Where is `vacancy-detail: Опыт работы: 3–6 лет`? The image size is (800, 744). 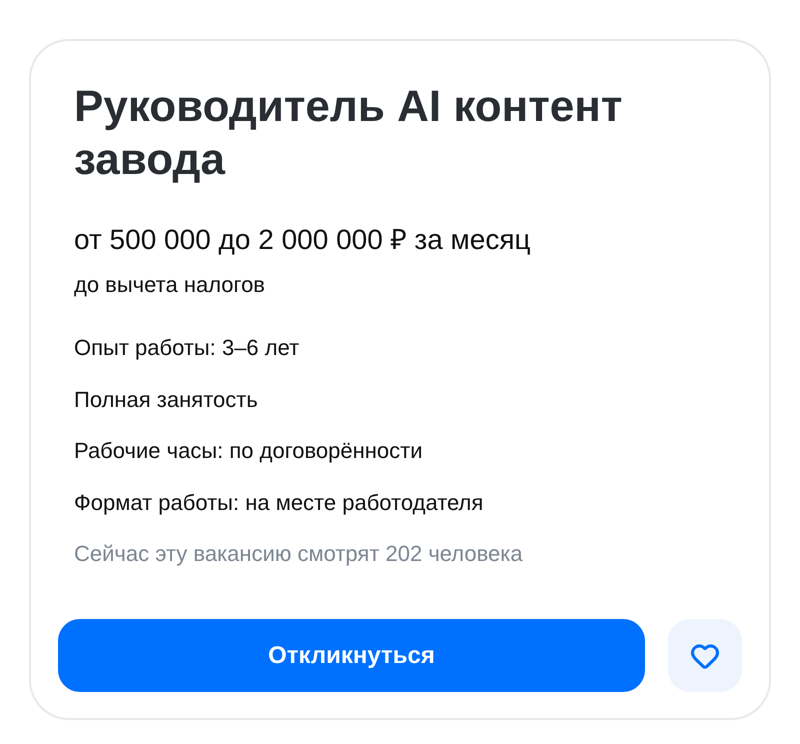 vacancy-detail: Опыт работы: 3–6 лет is located at coordinates (187, 348).